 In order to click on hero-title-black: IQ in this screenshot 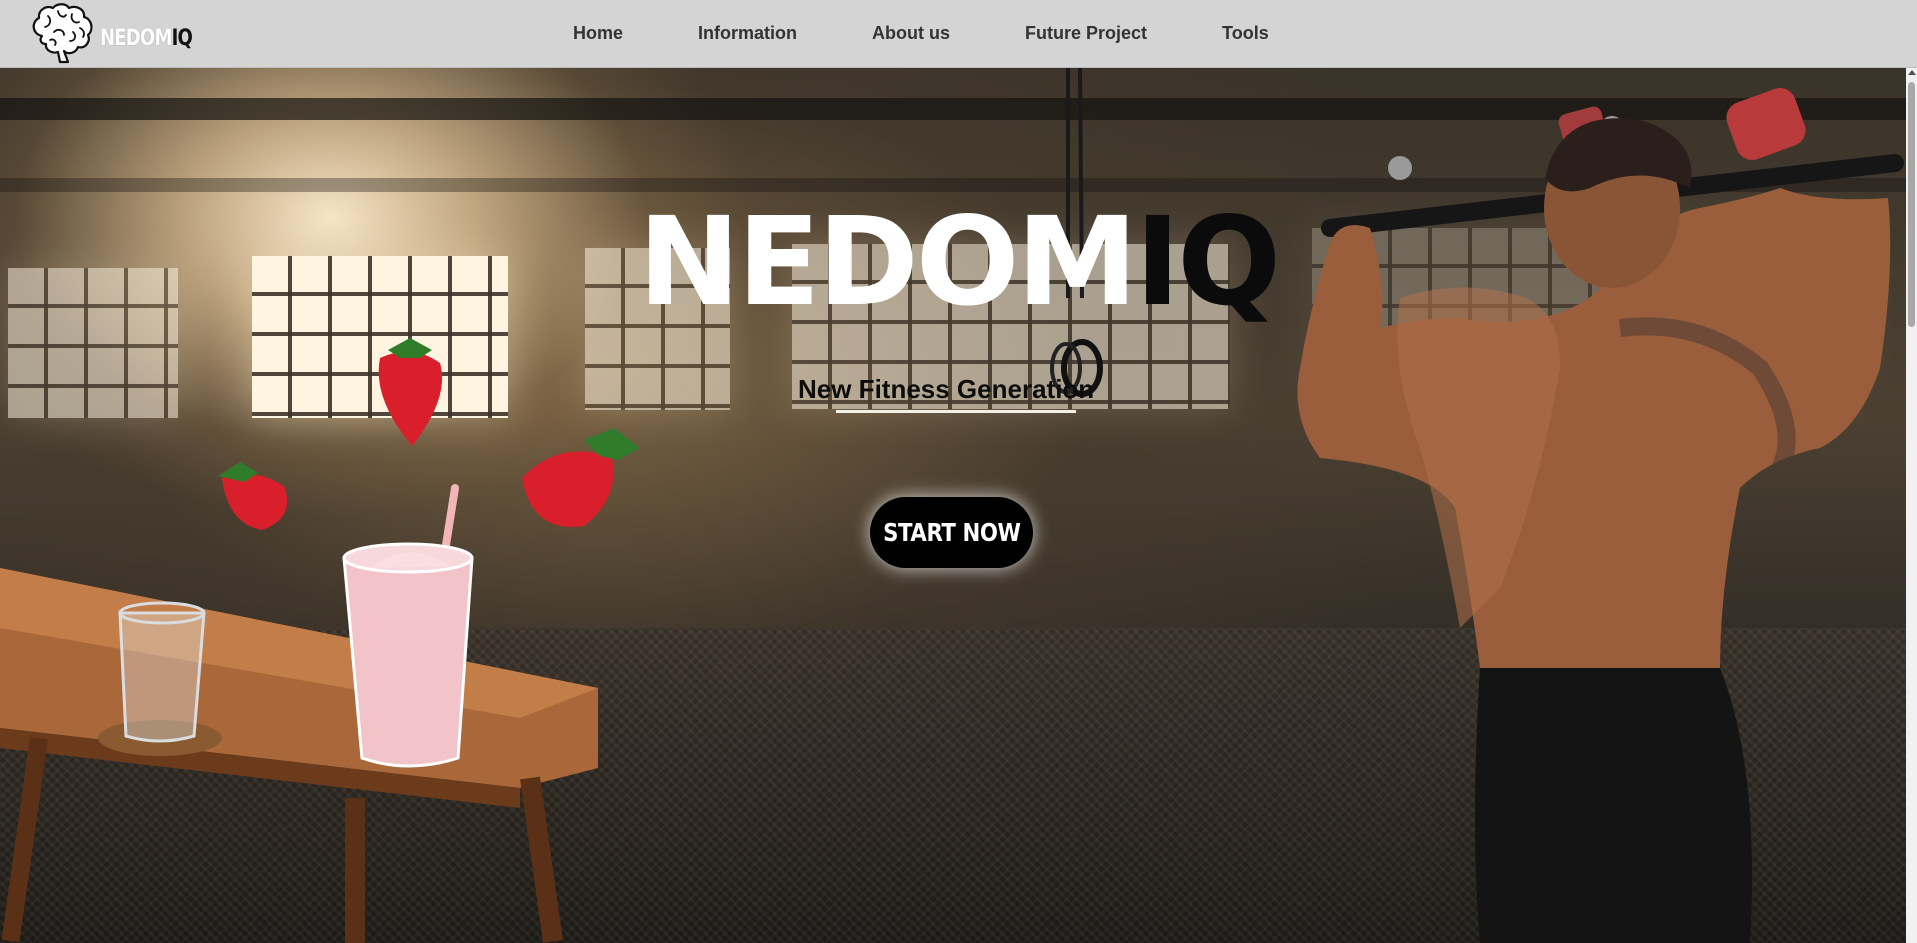, I will do `click(1207, 262)`.